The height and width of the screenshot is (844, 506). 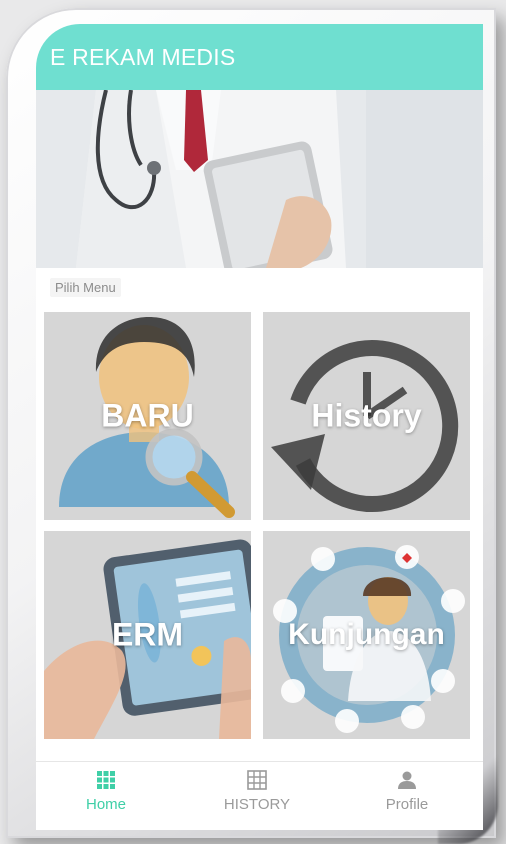 What do you see at coordinates (143, 57) in the screenshot?
I see `app-title: E REKAM MEDIS` at bounding box center [143, 57].